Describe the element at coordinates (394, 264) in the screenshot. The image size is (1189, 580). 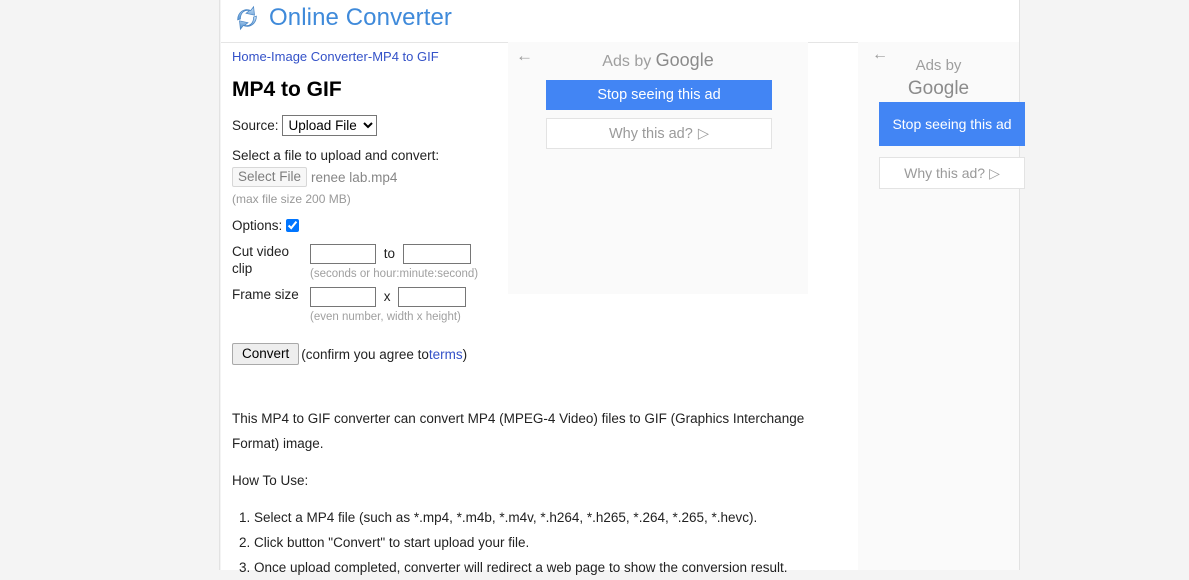
I see `cut-video-fields: to (seconds or hour:minute:second)` at that location.